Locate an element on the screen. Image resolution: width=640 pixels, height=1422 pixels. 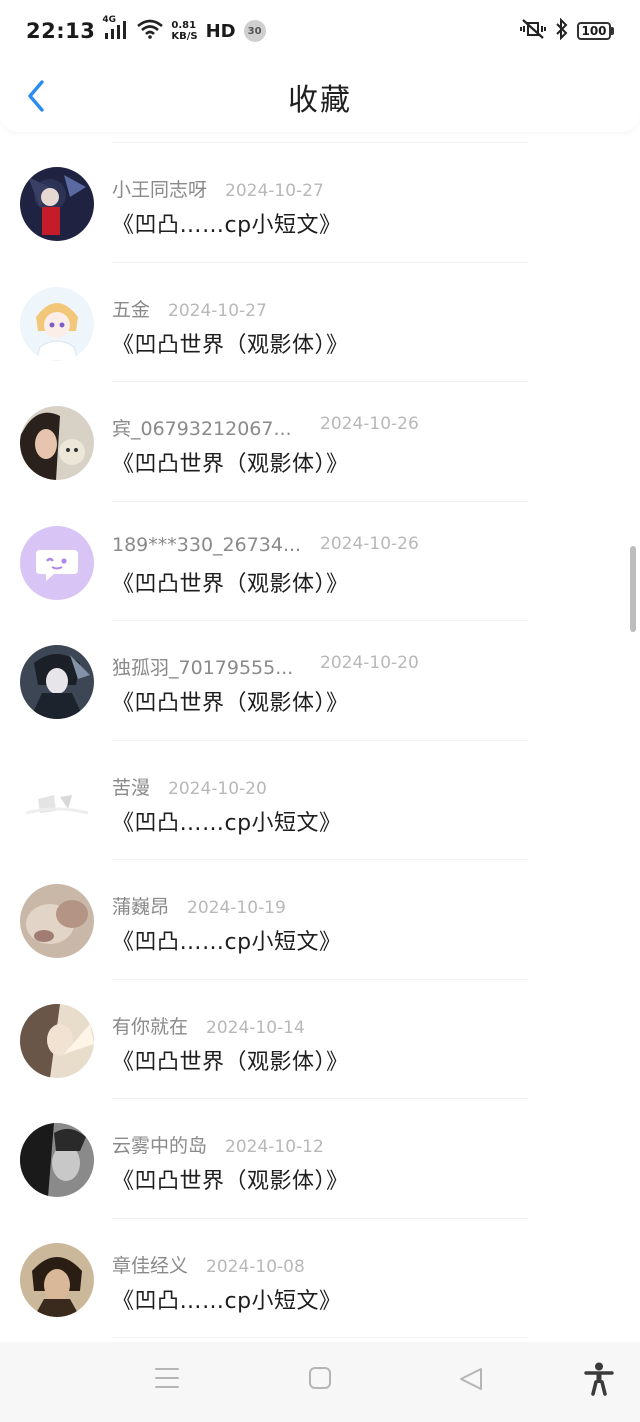
cellular-signal-icon: 4G is located at coordinates (115, 28).